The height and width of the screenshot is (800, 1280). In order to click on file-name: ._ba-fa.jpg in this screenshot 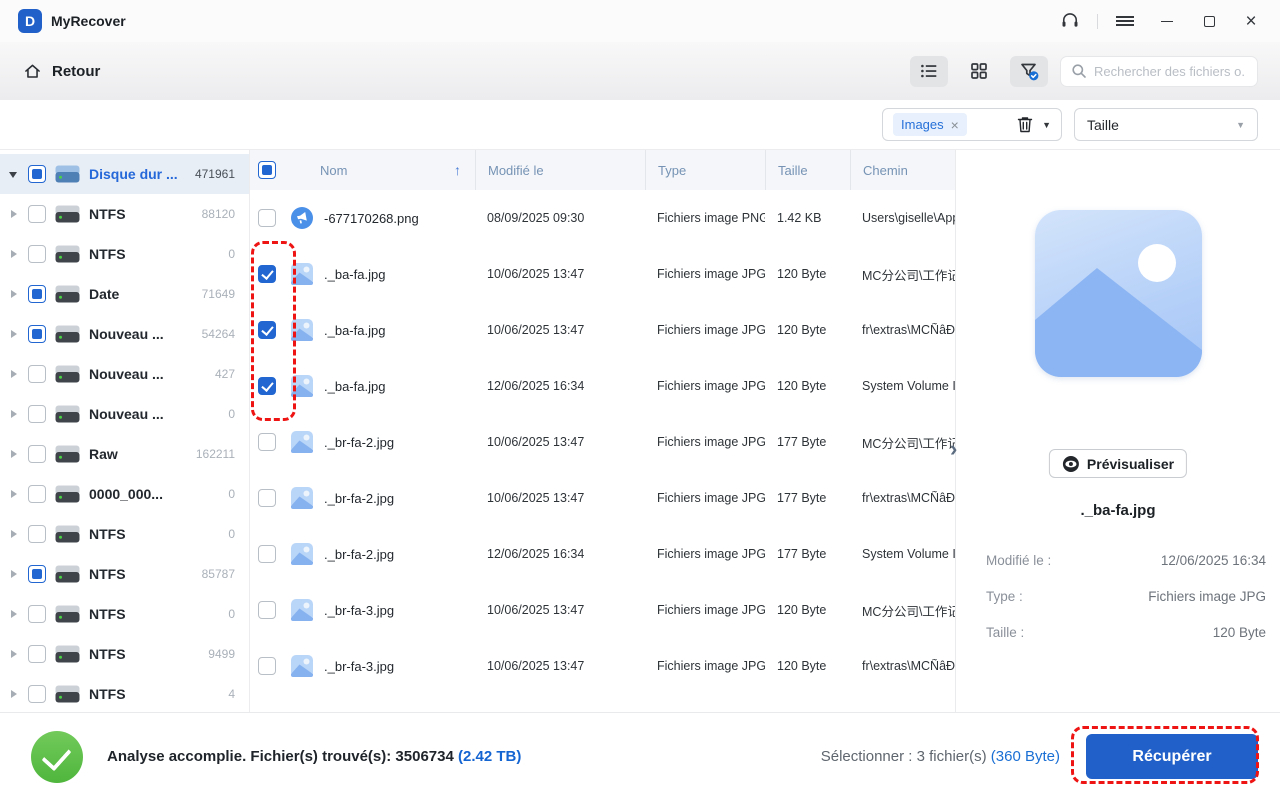, I will do `click(355, 274)`.